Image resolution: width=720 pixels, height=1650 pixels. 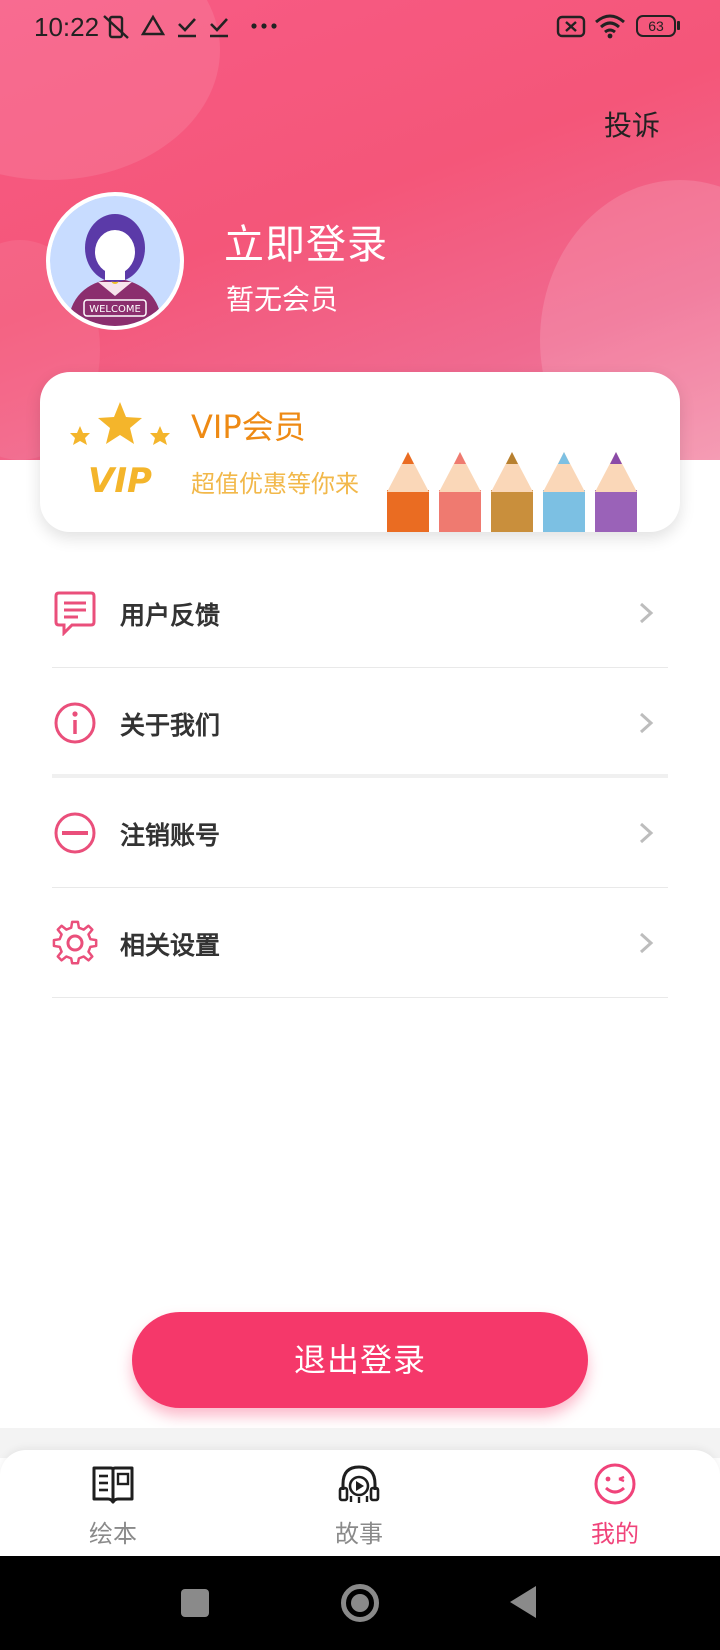 I want to click on pencils-illustration, so click(x=512, y=492).